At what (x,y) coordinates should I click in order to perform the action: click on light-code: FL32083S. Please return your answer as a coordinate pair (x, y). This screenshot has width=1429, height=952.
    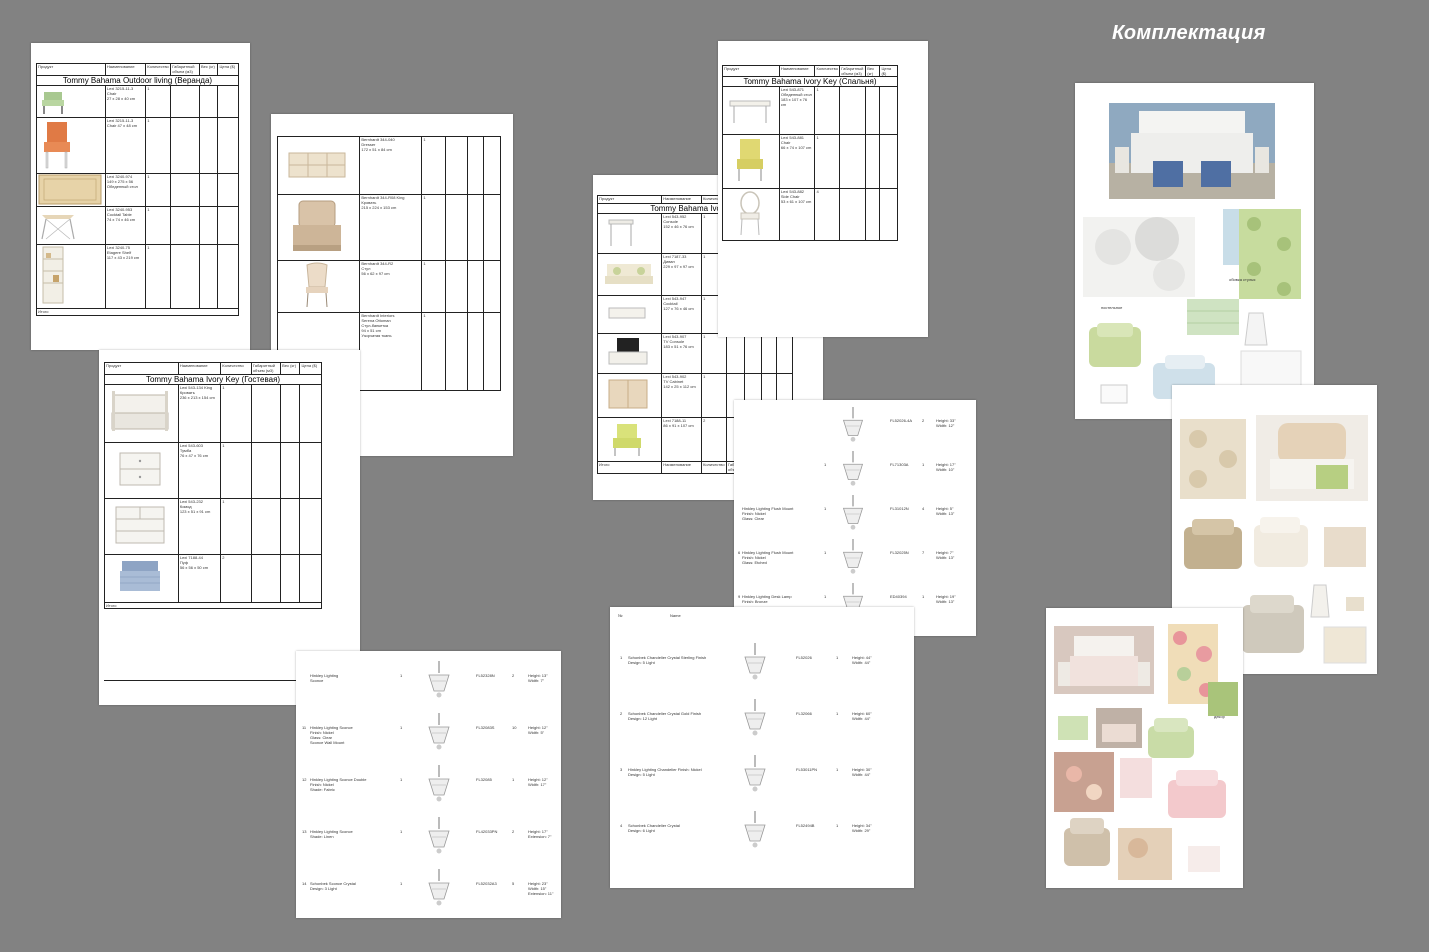
    Looking at the image, I should click on (485, 727).